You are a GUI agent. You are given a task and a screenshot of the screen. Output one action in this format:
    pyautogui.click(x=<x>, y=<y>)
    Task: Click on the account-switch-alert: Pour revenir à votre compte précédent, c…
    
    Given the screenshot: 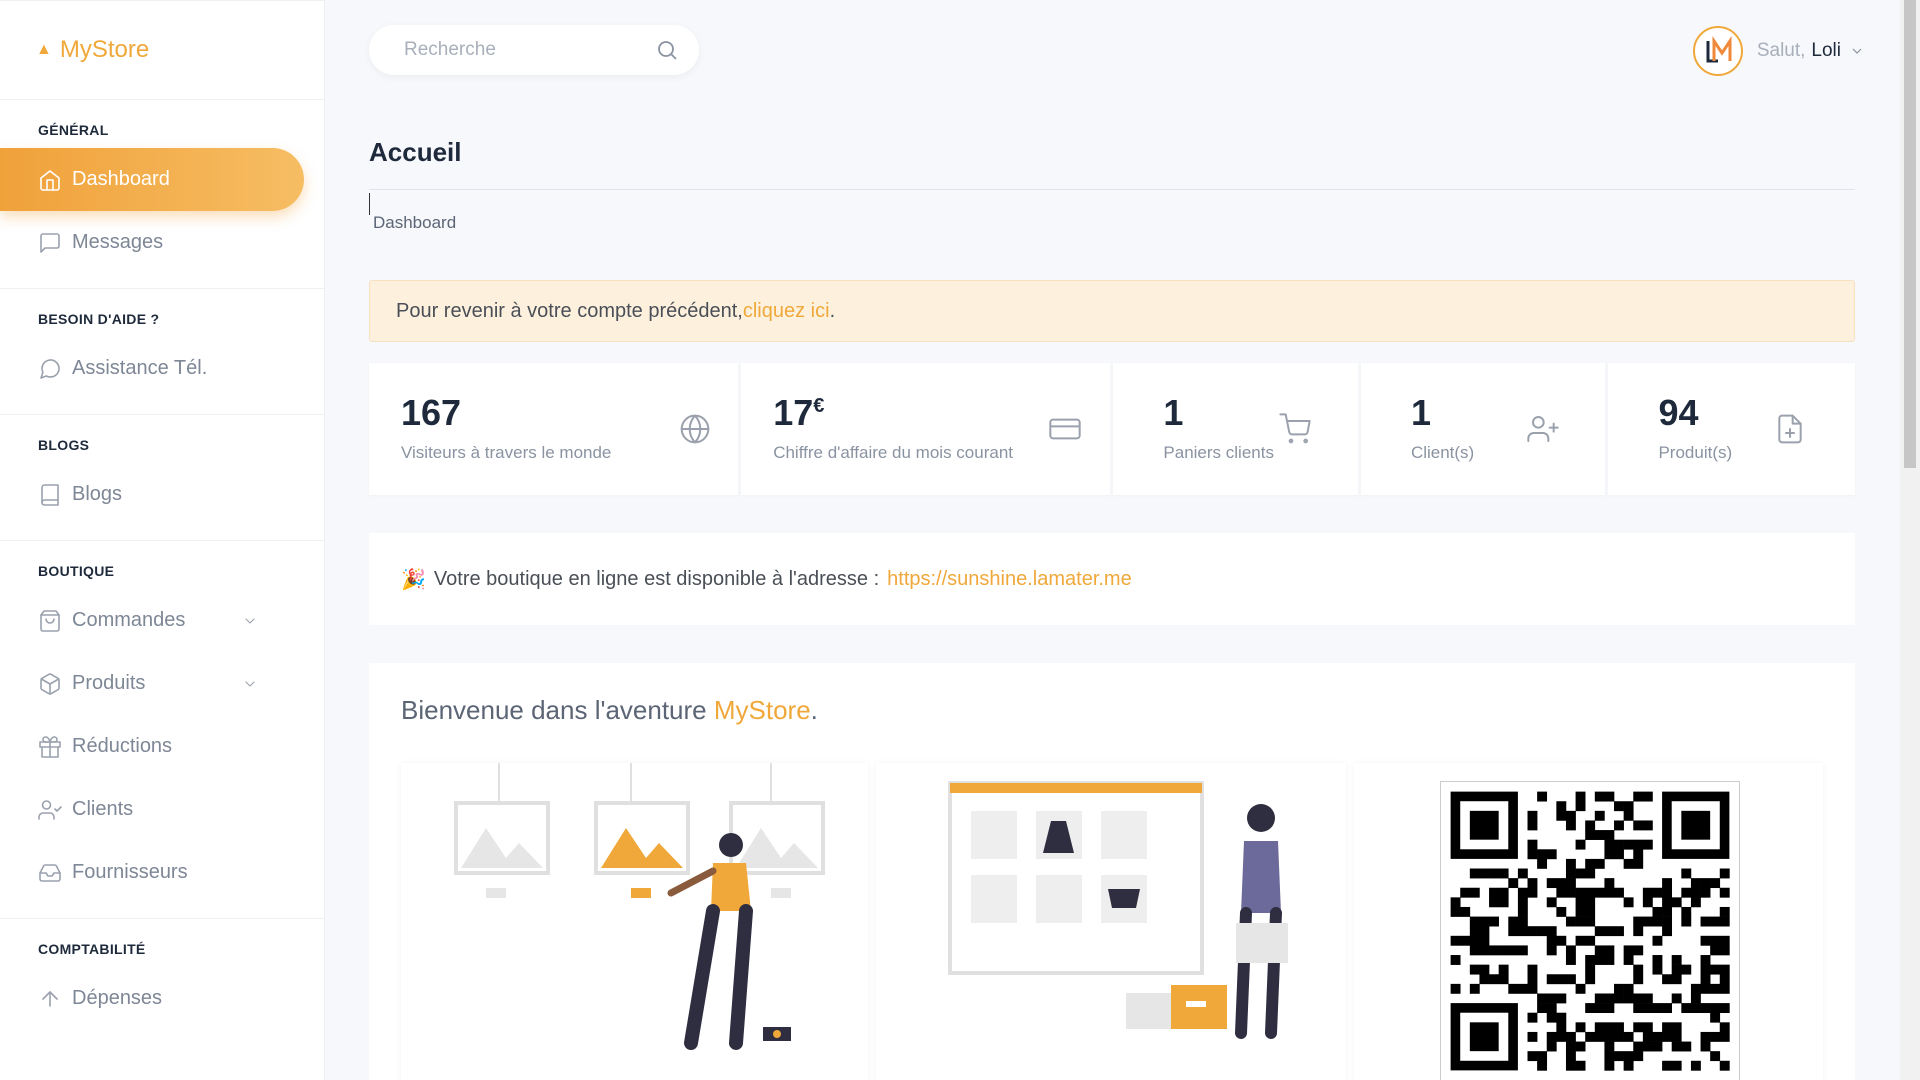 What is the action you would take?
    pyautogui.click(x=1112, y=311)
    